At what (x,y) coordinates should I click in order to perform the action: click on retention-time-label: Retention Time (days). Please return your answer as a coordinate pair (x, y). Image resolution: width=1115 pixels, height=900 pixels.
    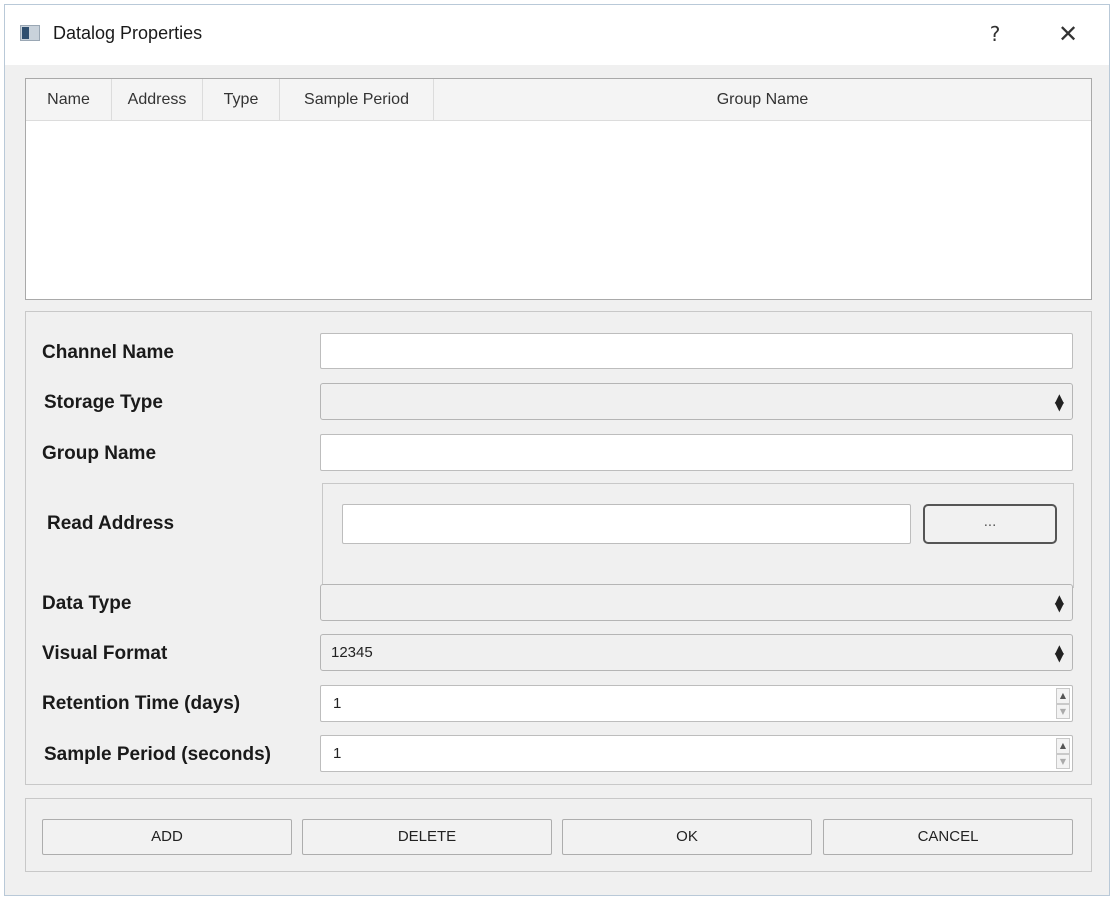
    Looking at the image, I should click on (141, 703).